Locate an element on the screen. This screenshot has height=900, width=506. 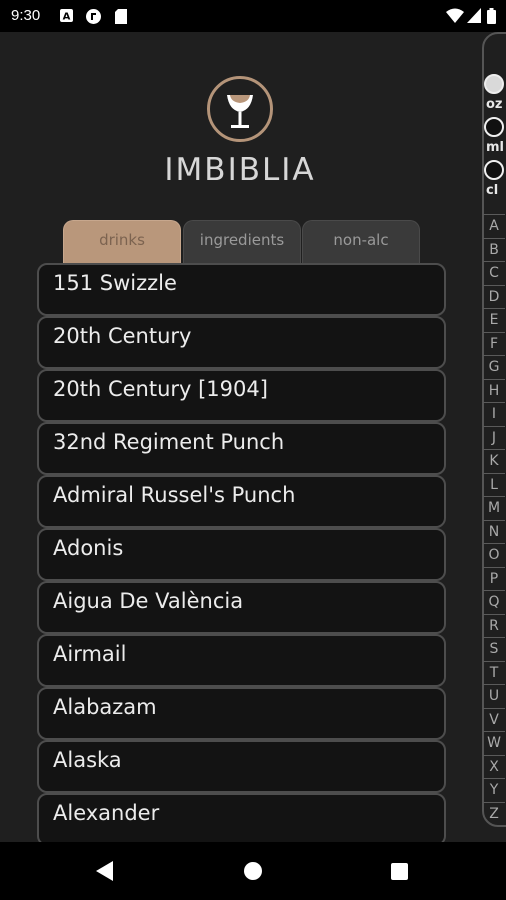
unit-label-ml: ml is located at coordinates (495, 147).